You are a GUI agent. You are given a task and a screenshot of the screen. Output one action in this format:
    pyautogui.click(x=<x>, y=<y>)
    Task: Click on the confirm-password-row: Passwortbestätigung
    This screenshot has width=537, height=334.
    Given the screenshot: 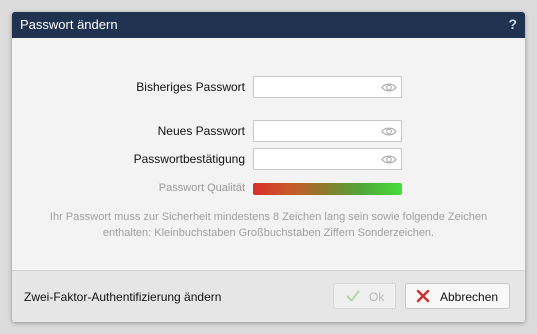 What is the action you would take?
    pyautogui.click(x=268, y=160)
    